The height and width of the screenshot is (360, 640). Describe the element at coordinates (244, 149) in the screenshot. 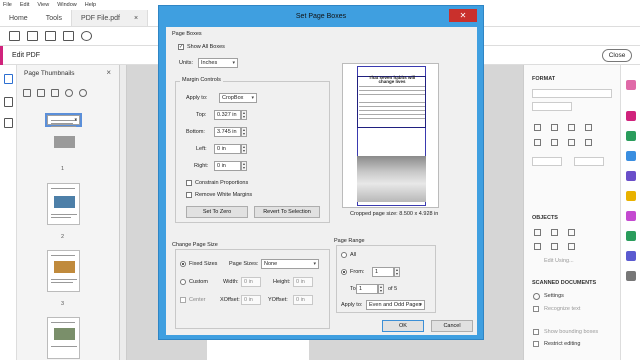

I see `left-stepper: ▲ ▼` at that location.